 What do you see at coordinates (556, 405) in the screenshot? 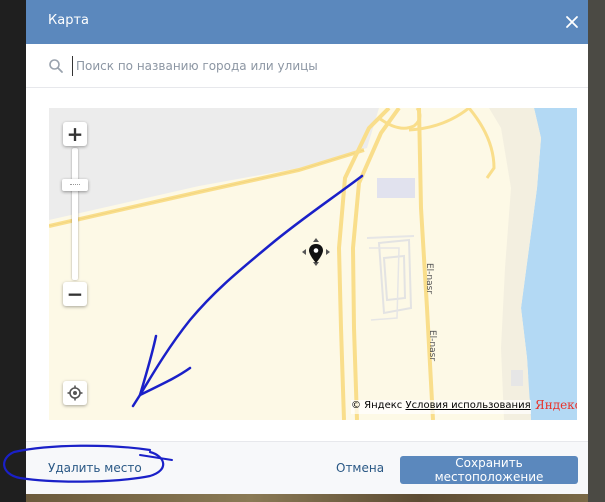
I see `yandex-logo: Яндекс` at bounding box center [556, 405].